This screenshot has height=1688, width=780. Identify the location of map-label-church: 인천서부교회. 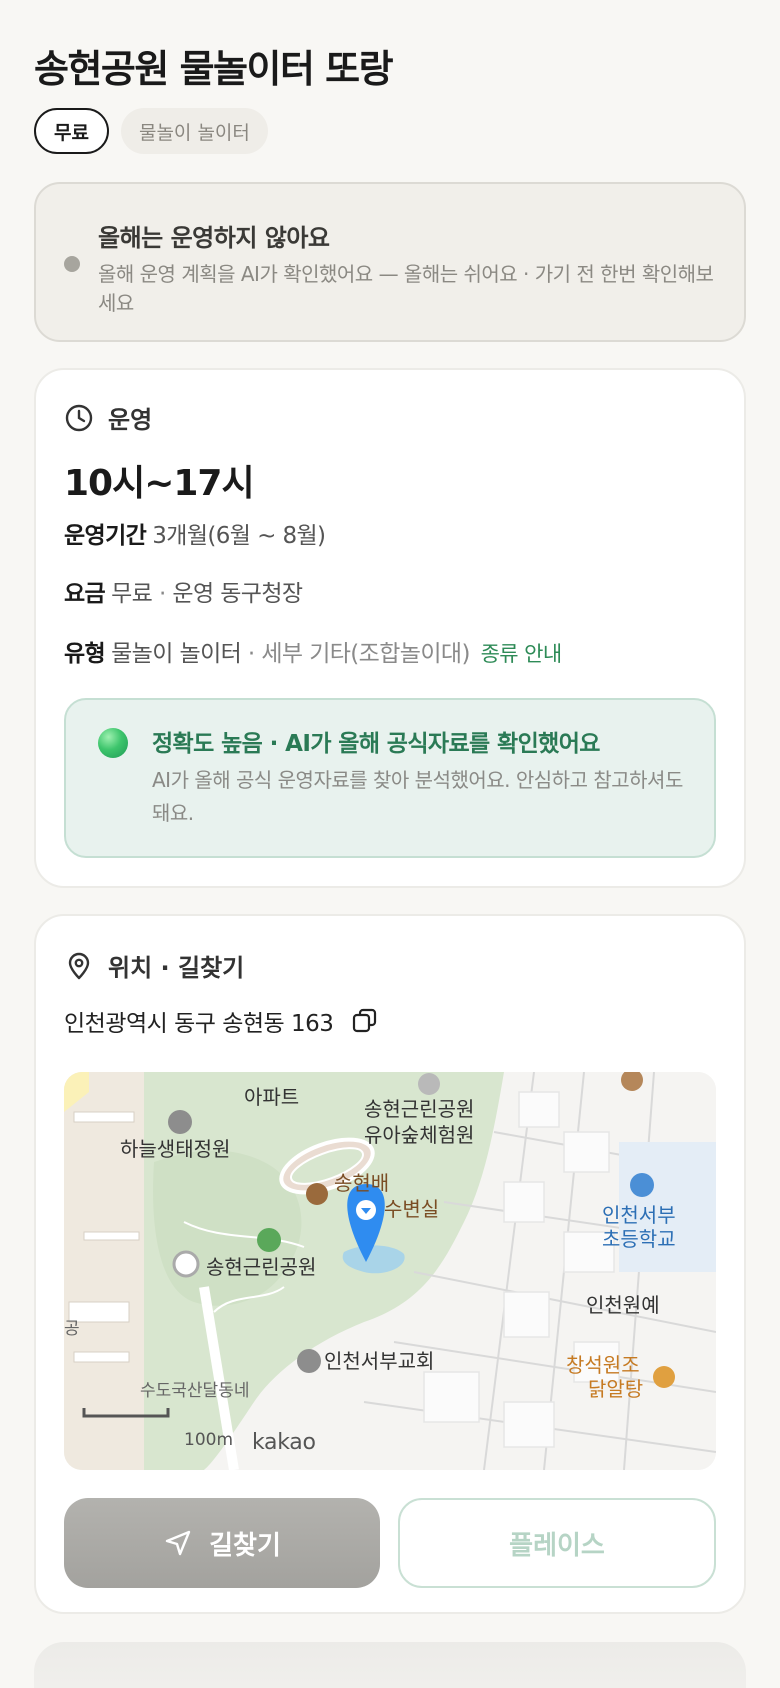
(379, 1361).